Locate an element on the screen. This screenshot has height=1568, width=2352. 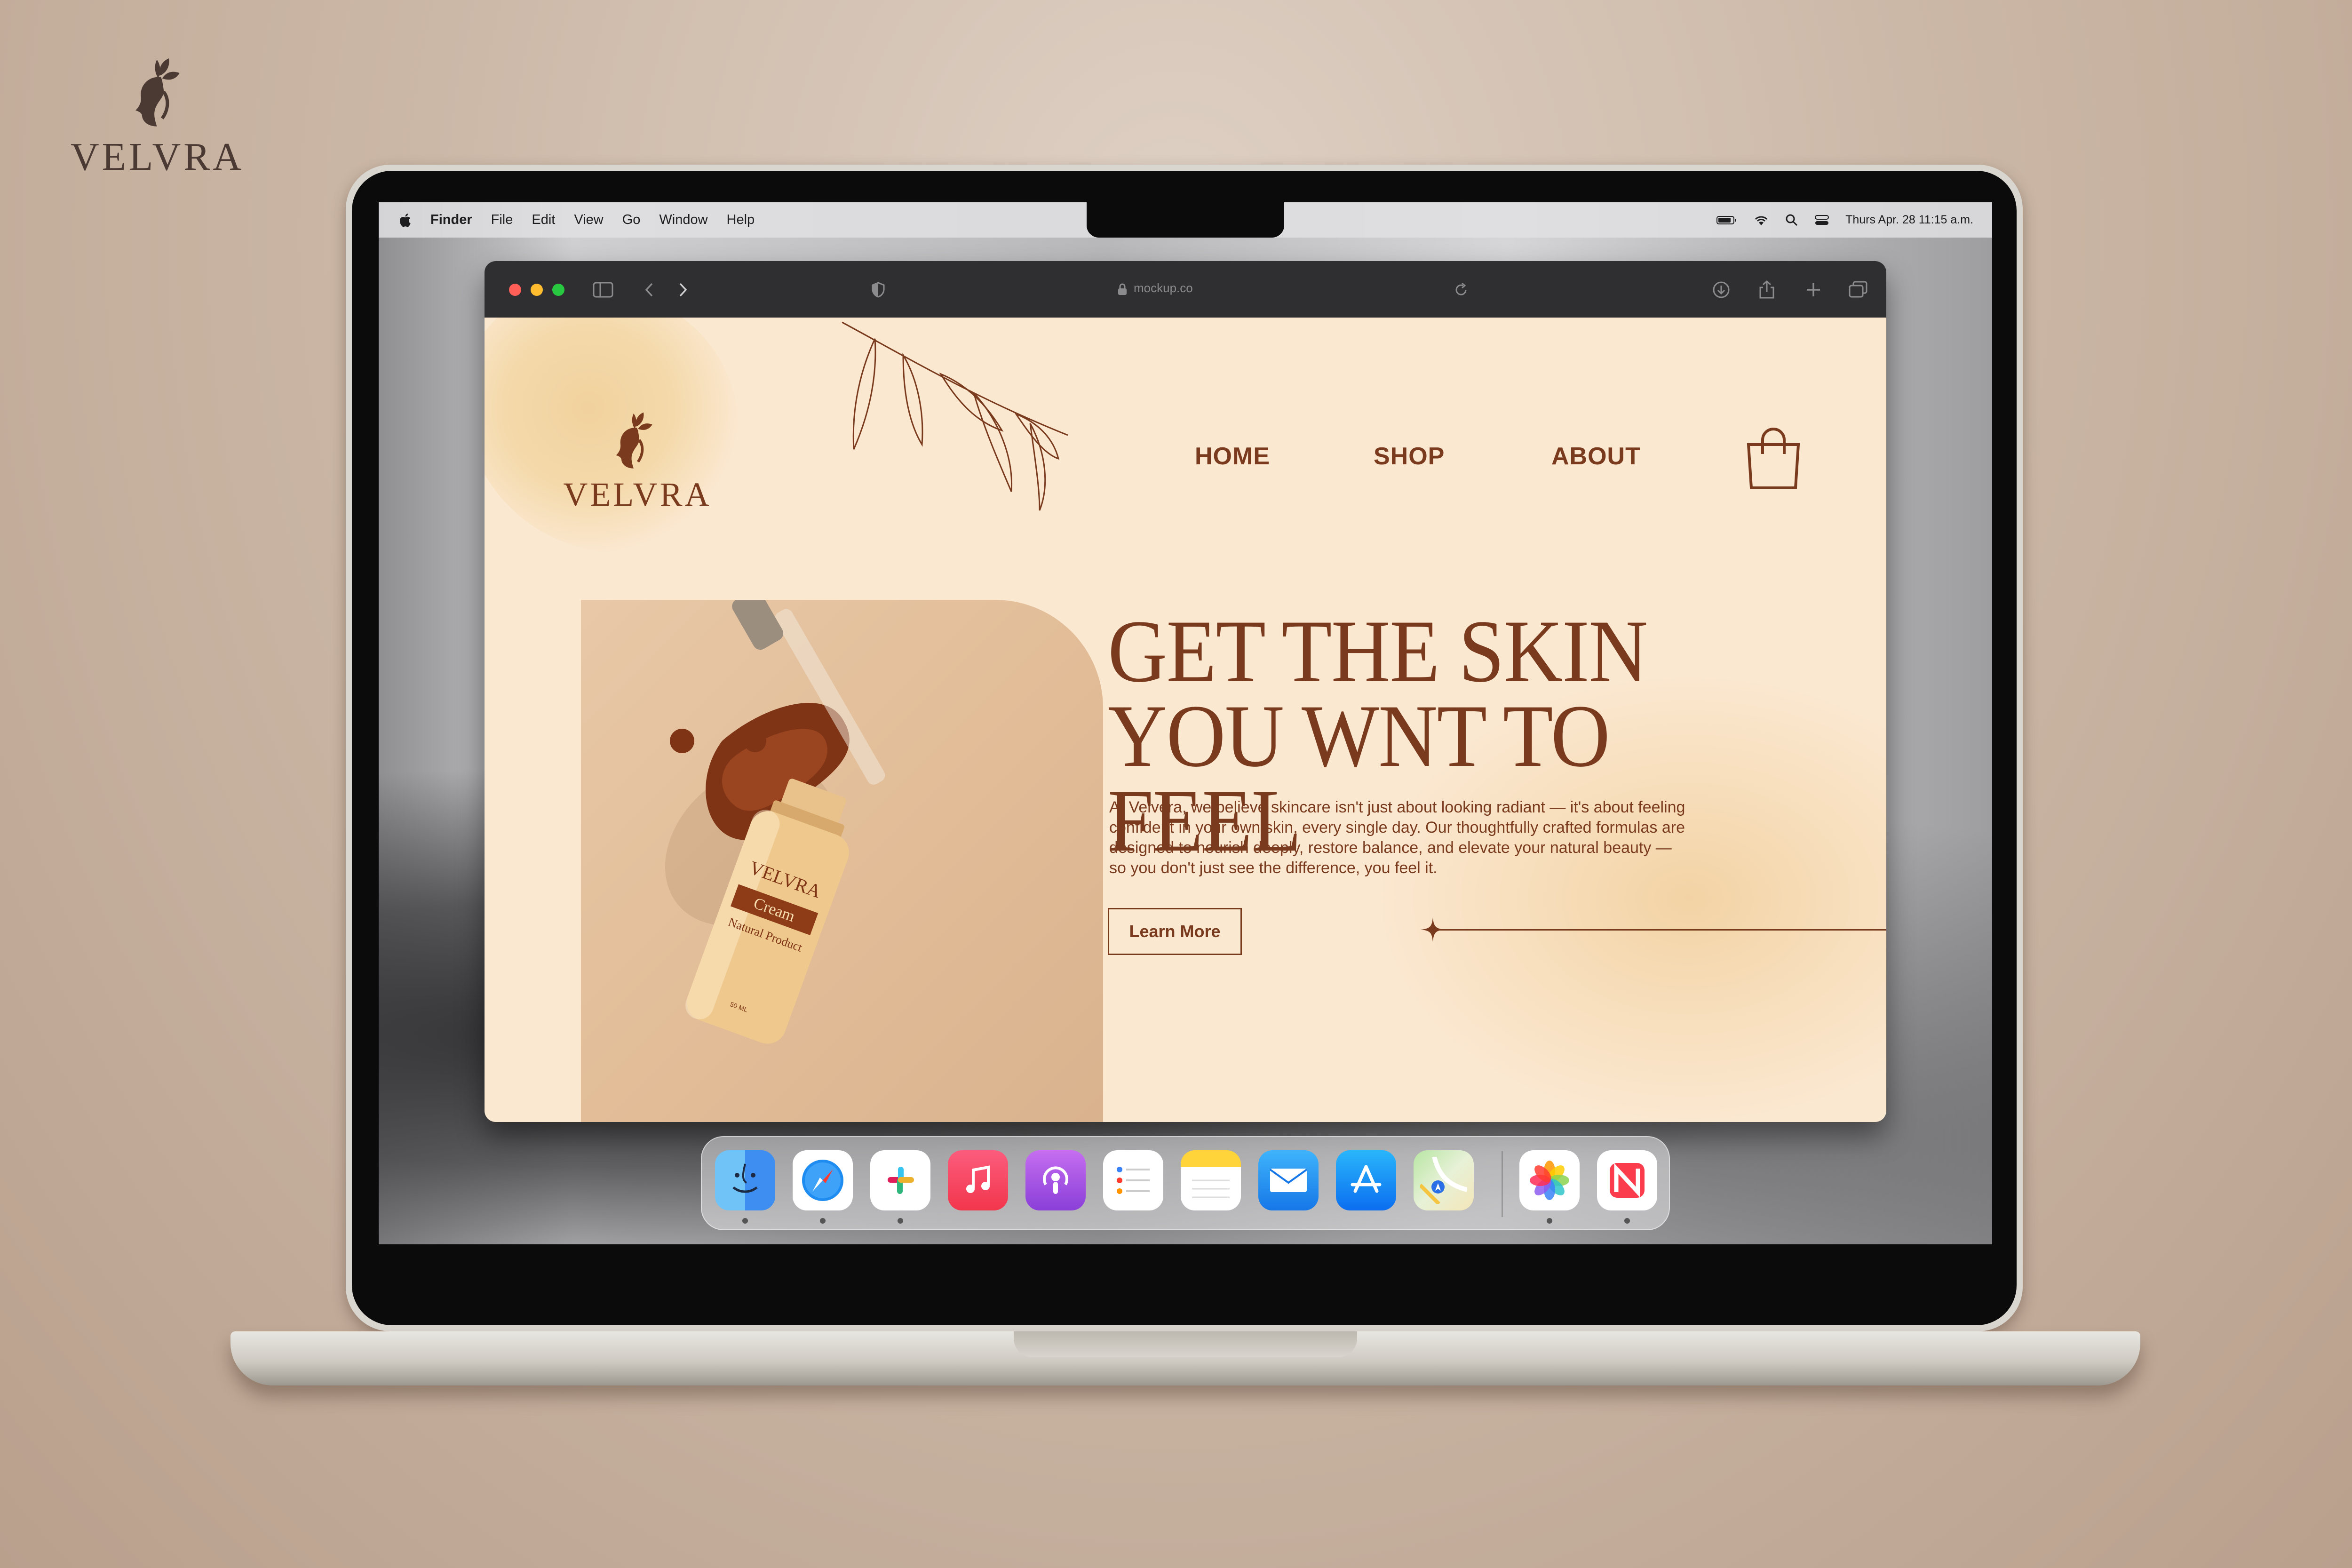
dock-safari is located at coordinates (823, 1180).